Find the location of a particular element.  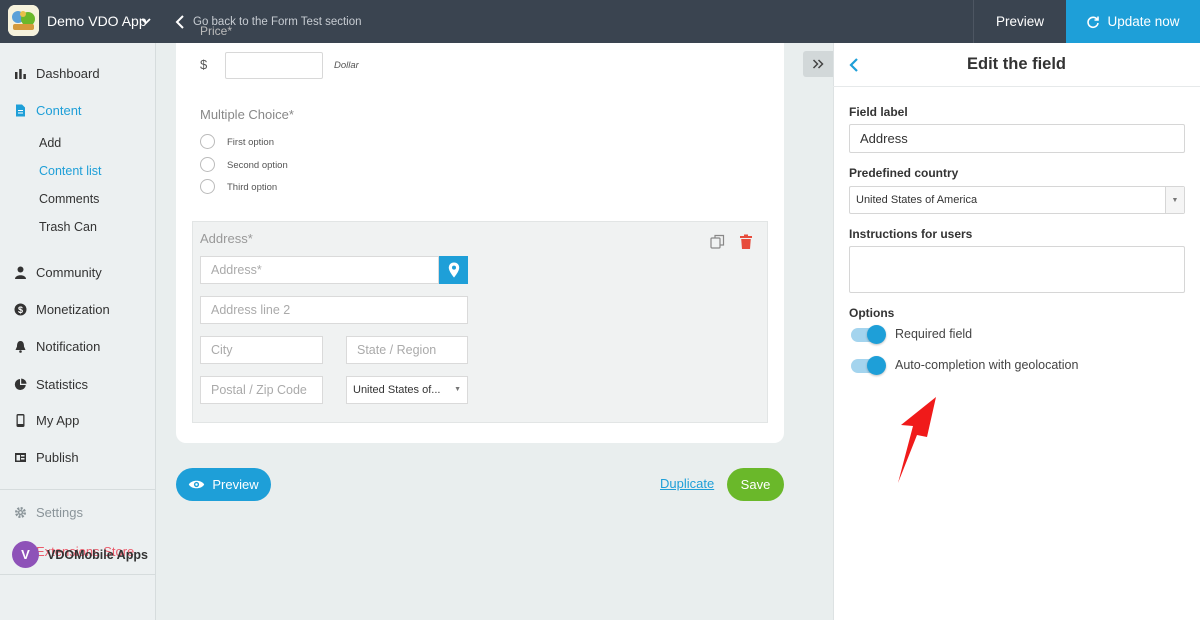

double-chevron-right-icon is located at coordinates (818, 64).